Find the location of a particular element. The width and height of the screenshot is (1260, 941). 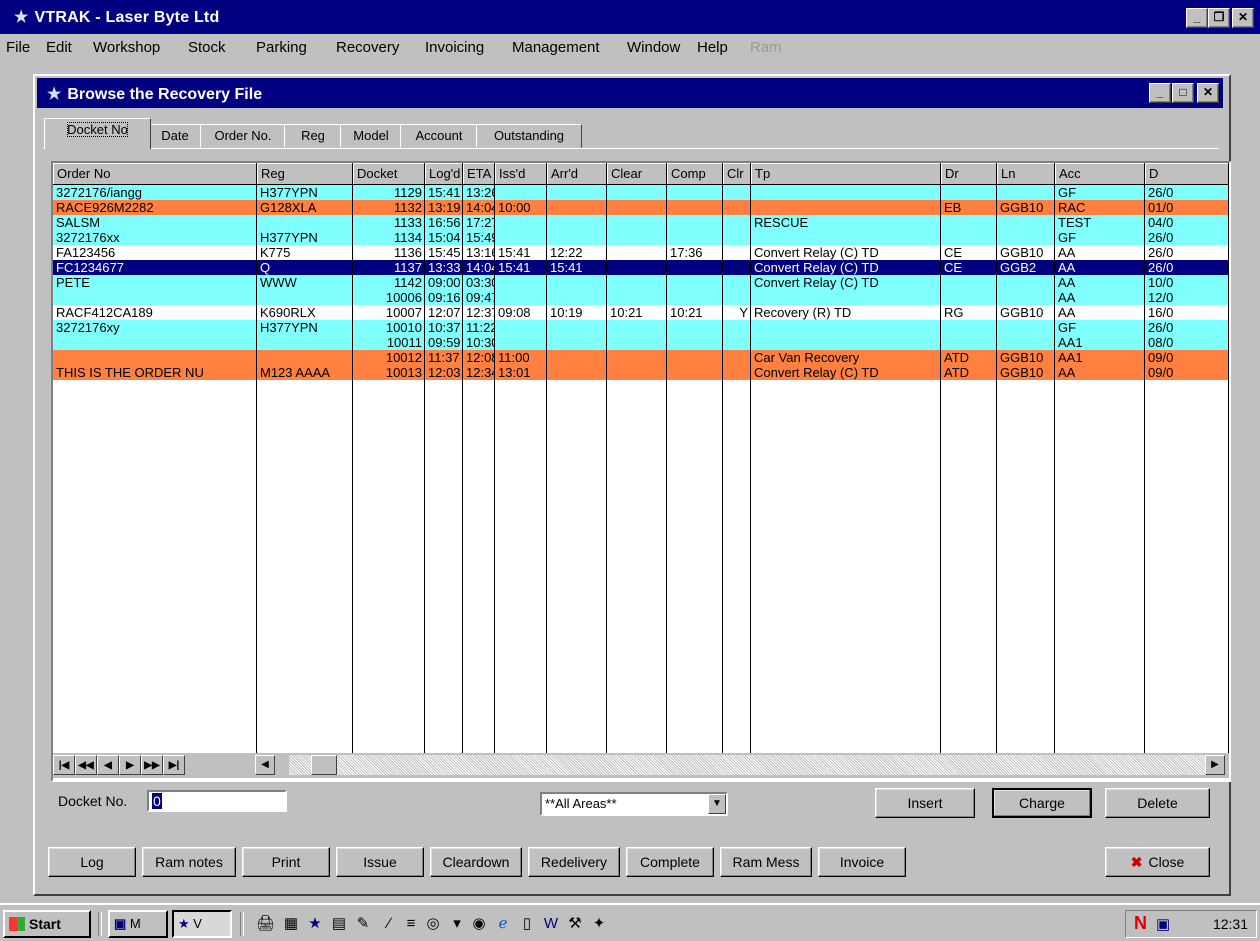

pen-icon: ∕ is located at coordinates (389, 924).